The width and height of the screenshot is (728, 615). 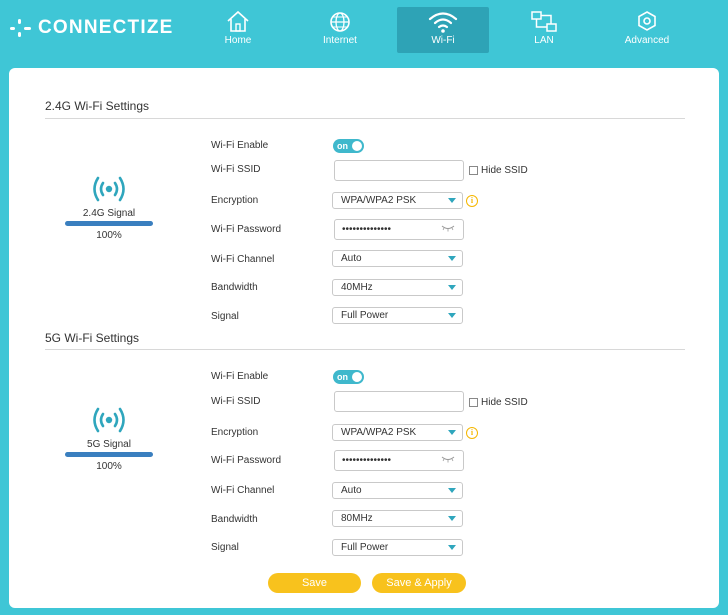 I want to click on channel-select-5g: Auto, so click(x=397, y=490).